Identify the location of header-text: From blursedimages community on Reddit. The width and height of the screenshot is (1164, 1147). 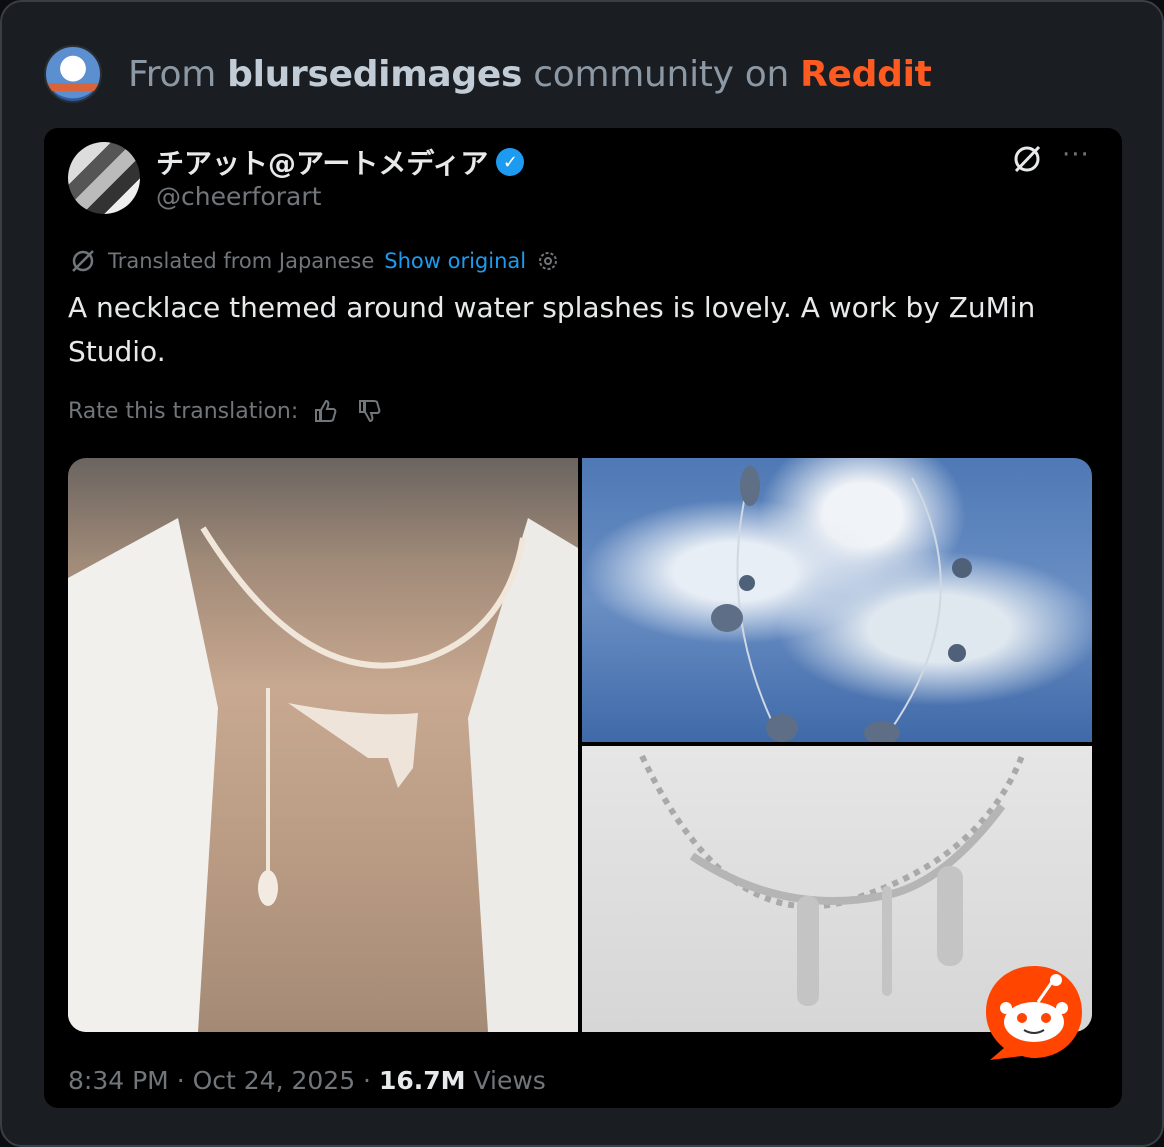
(530, 74).